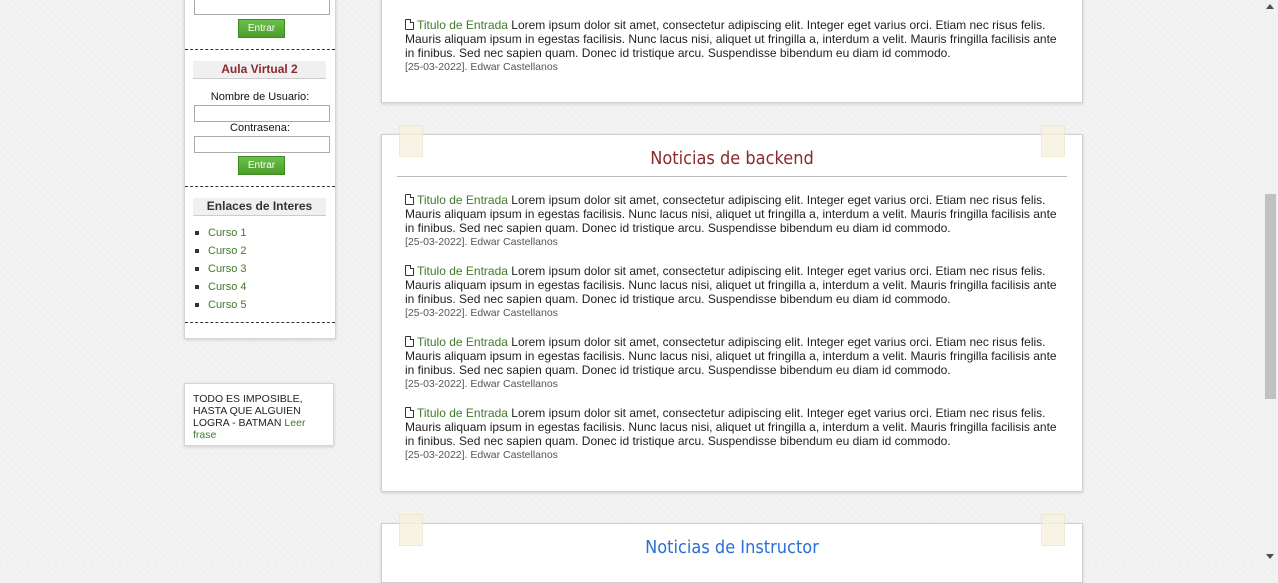  What do you see at coordinates (265, 251) in the screenshot?
I see `list-item: Curso 2` at bounding box center [265, 251].